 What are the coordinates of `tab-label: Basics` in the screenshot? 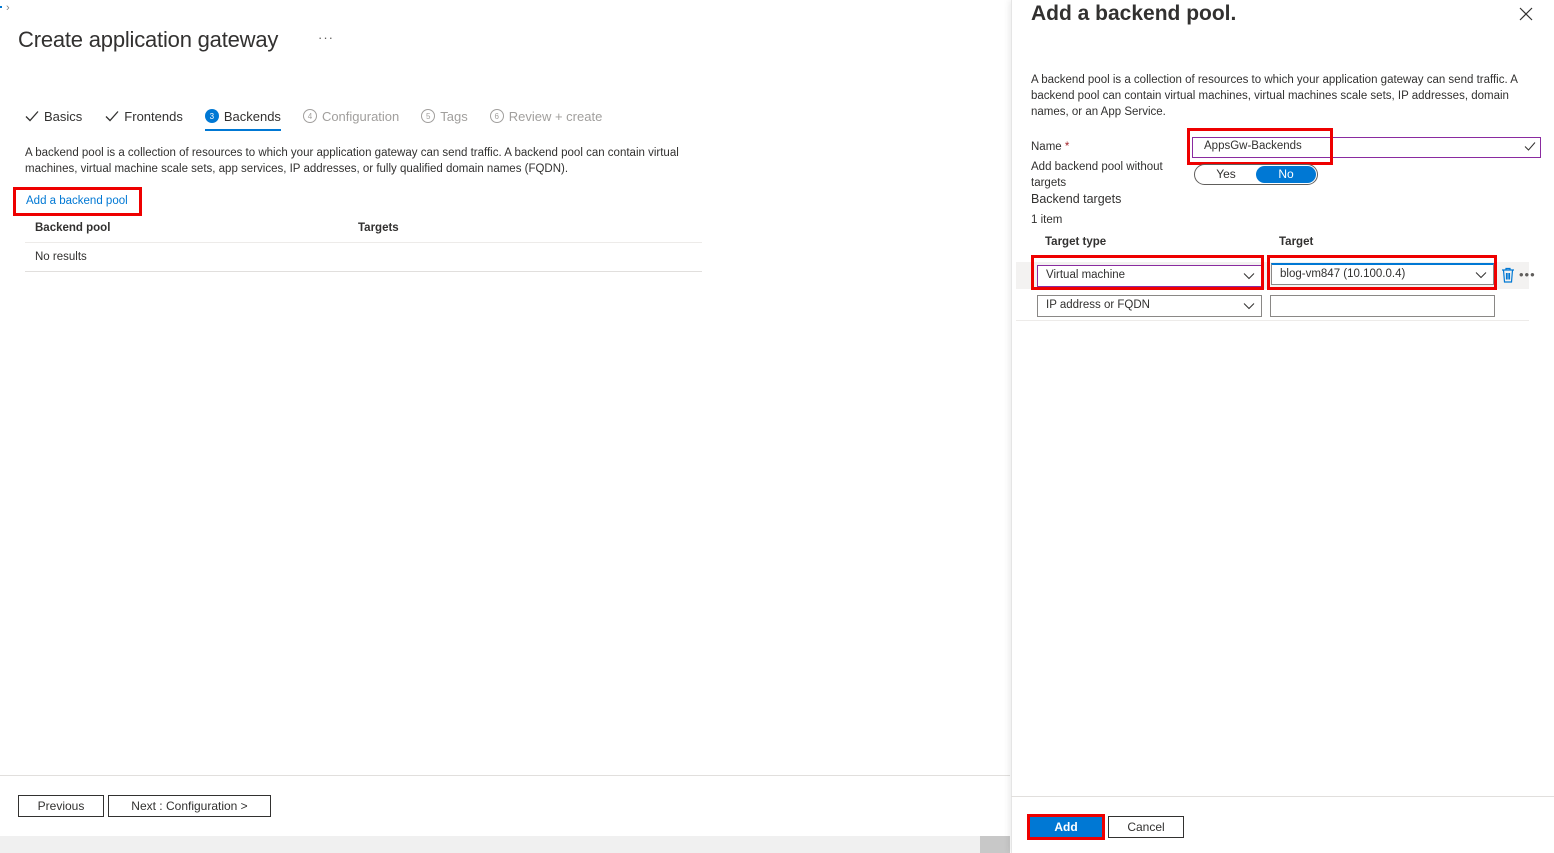 It's located at (63, 116).